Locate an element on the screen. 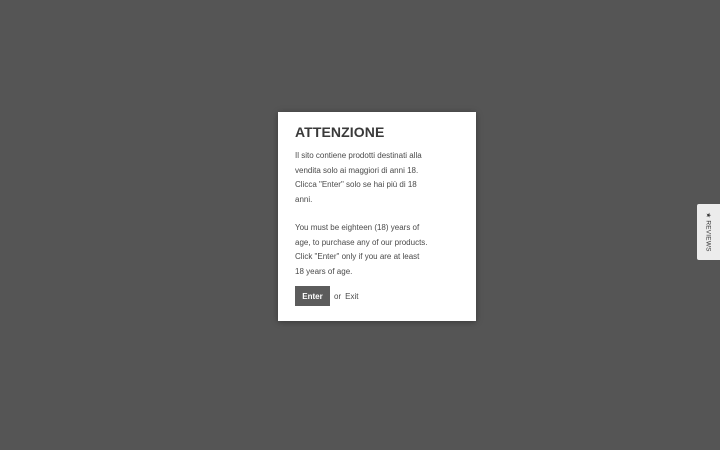 The image size is (720, 450). reviews-tab-content: ★ REVIEWS is located at coordinates (709, 231).